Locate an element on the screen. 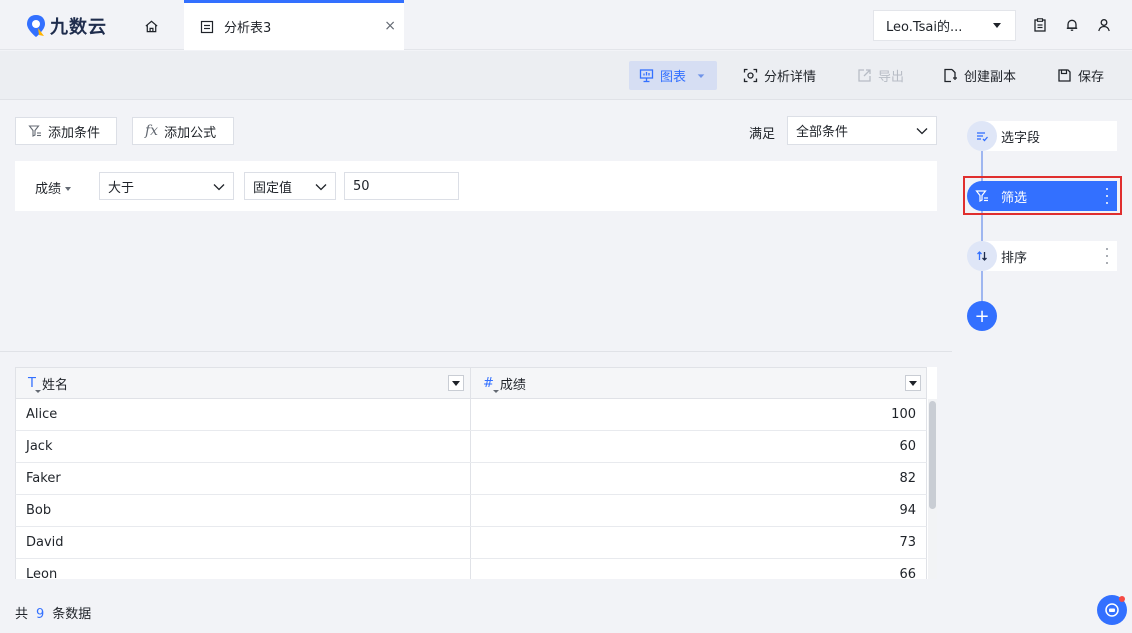  cell-name: Alice is located at coordinates (243, 414).